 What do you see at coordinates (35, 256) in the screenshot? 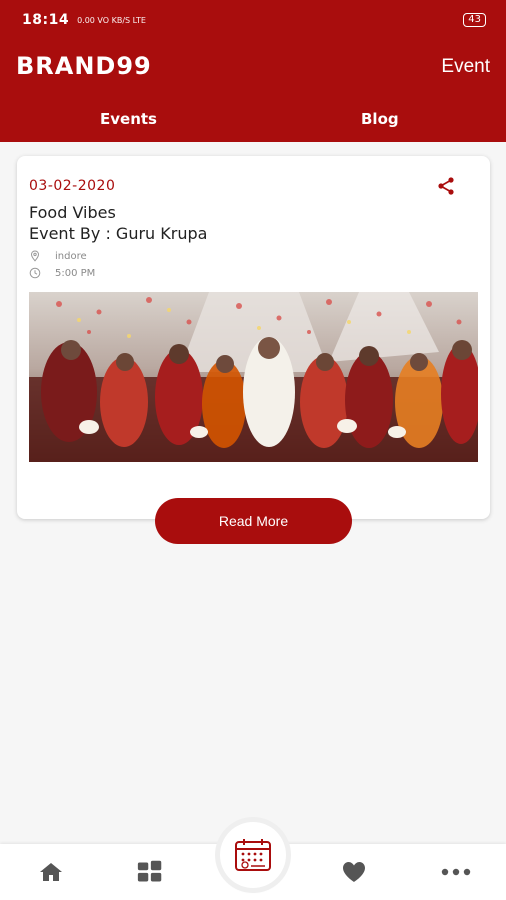
I see `location-pin-icon` at bounding box center [35, 256].